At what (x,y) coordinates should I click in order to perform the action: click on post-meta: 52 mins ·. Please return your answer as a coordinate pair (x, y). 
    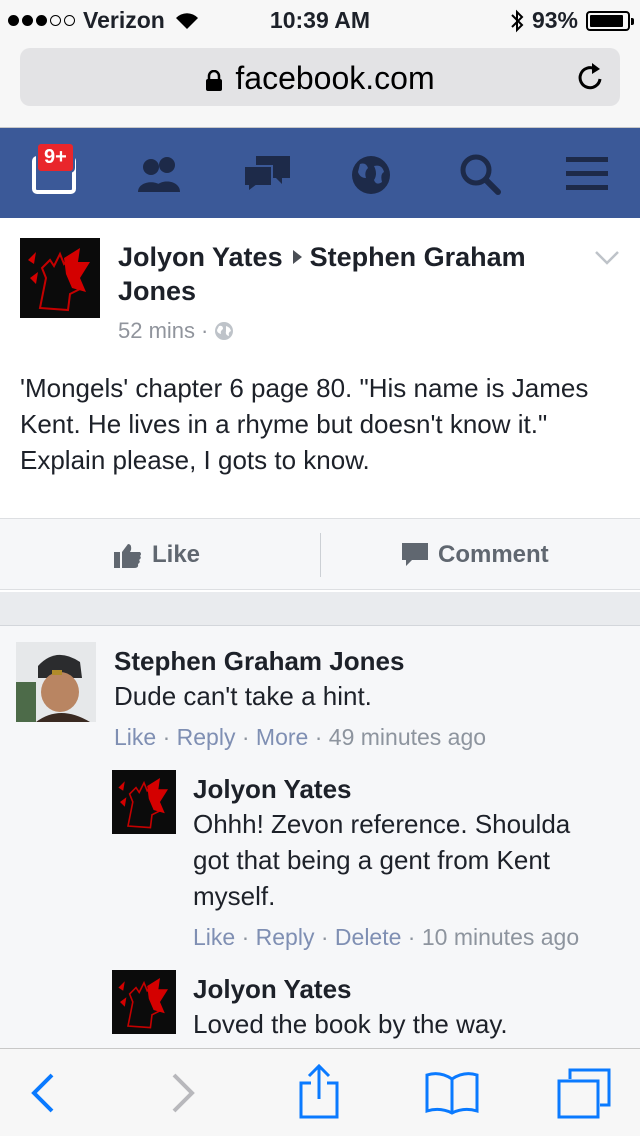
    Looking at the image, I should click on (176, 331).